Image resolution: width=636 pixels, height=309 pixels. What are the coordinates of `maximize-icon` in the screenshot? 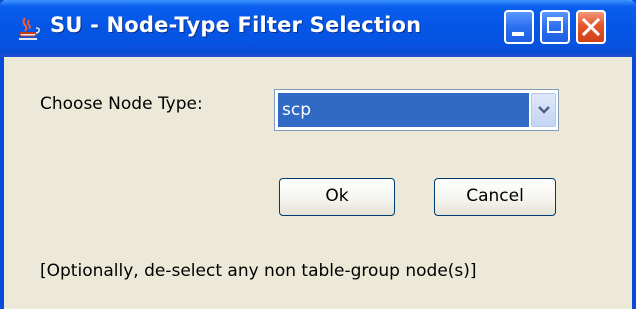 It's located at (555, 25).